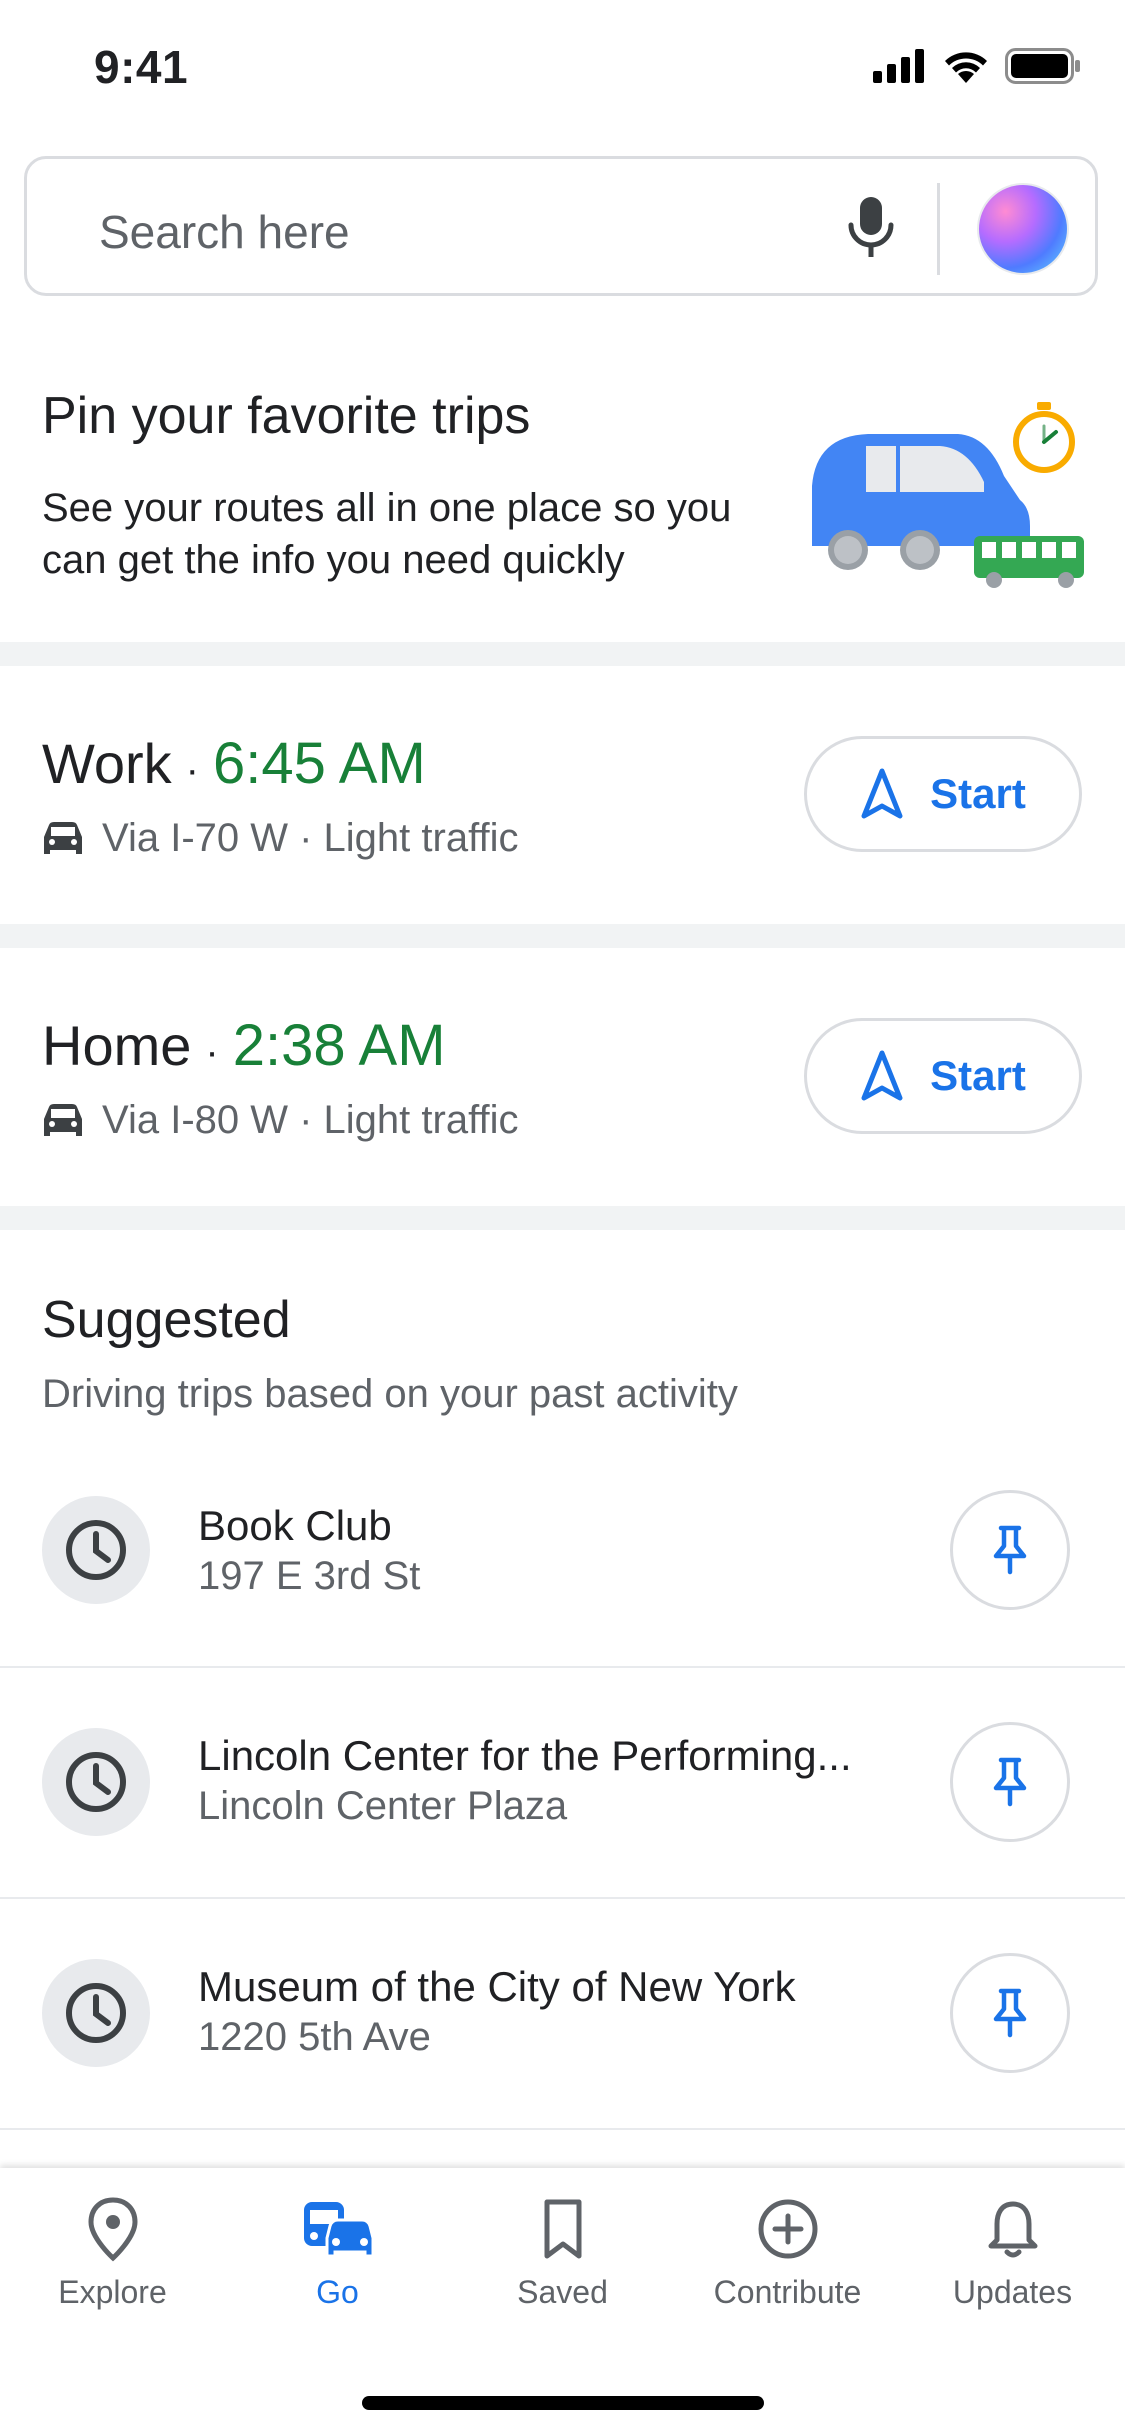 The width and height of the screenshot is (1125, 2436). I want to click on car-bus-illustration-icon, so click(948, 495).